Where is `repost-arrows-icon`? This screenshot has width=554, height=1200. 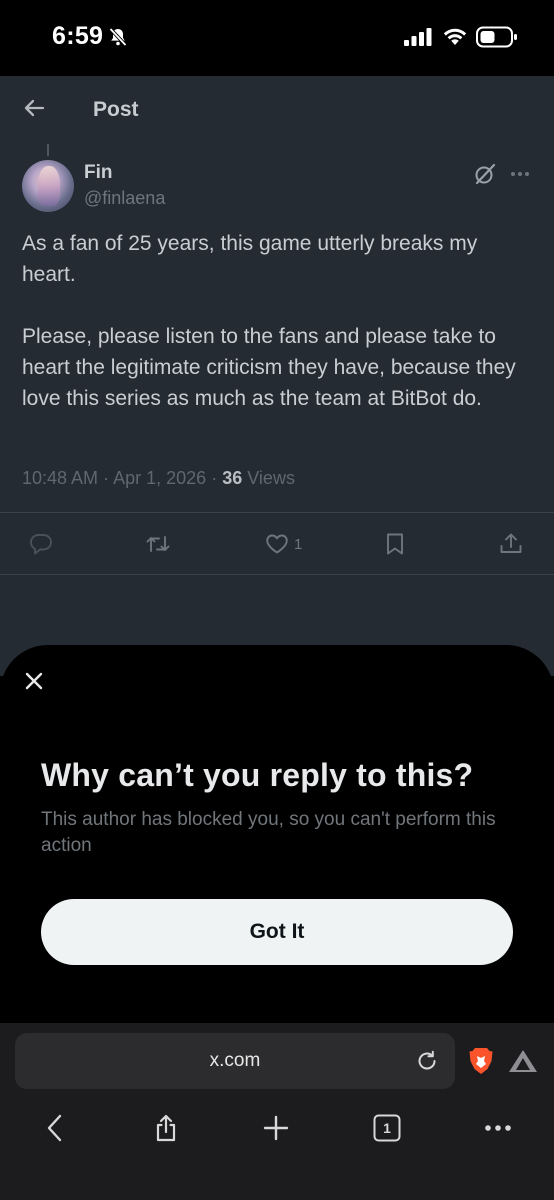
repost-arrows-icon is located at coordinates (158, 544).